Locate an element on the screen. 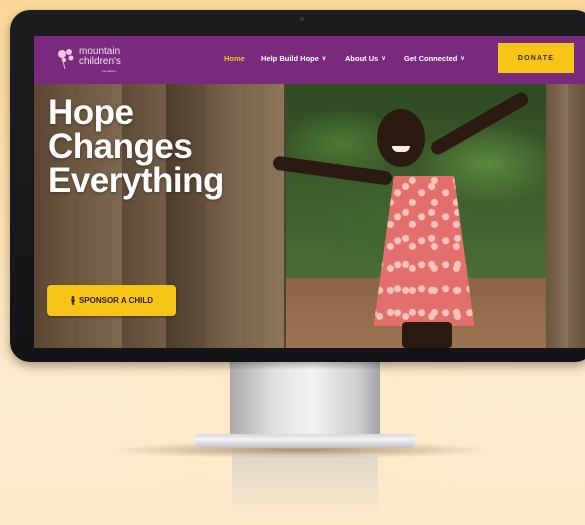 This screenshot has width=585, height=525. donate-button: DONATE is located at coordinates (536, 58).